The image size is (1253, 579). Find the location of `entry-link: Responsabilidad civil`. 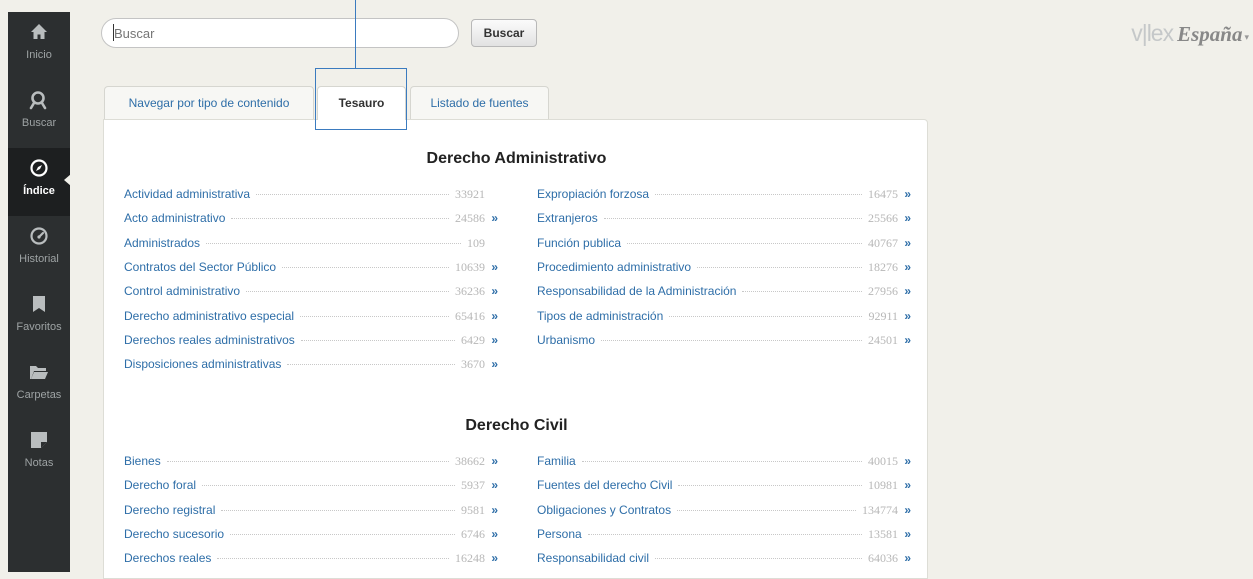

entry-link: Responsabilidad civil is located at coordinates (593, 558).